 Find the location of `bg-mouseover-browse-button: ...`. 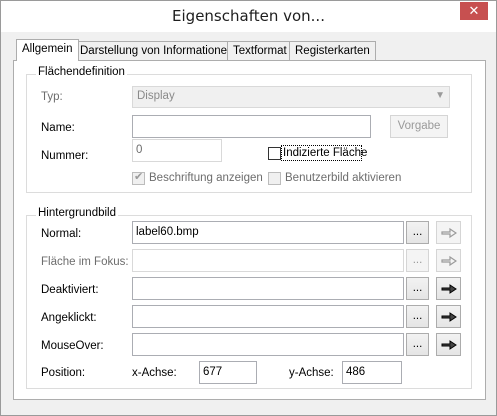

bg-mouseover-browse-button: ... is located at coordinates (417, 344).